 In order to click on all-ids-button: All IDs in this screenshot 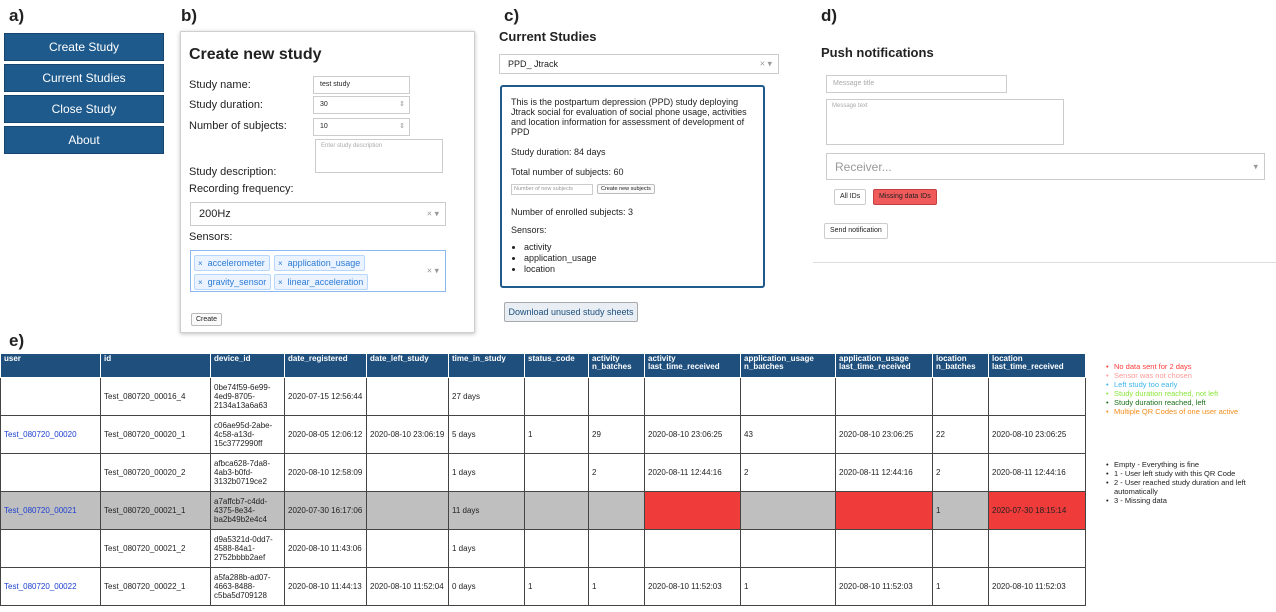, I will do `click(850, 197)`.